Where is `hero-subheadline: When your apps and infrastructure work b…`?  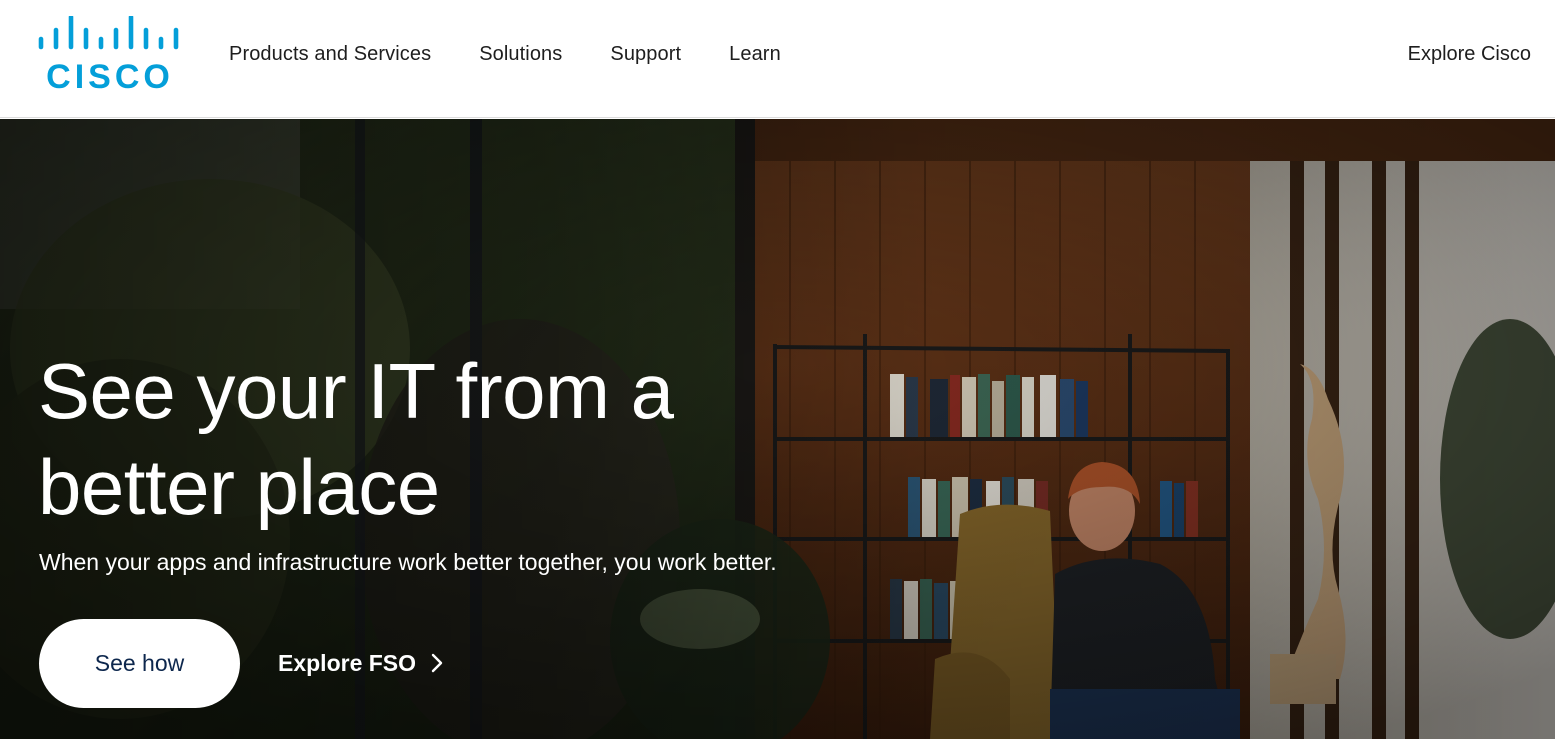 hero-subheadline: When your apps and infrastructure work b… is located at coordinates (408, 562).